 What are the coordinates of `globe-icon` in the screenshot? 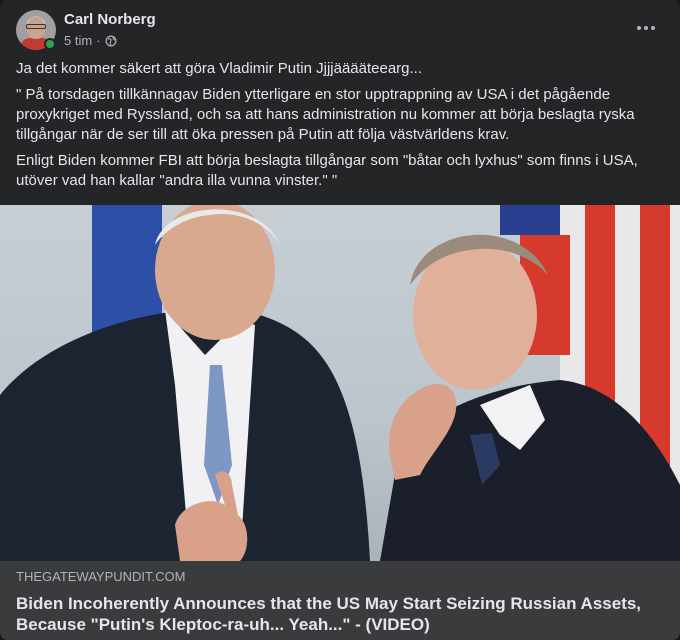 It's located at (111, 41).